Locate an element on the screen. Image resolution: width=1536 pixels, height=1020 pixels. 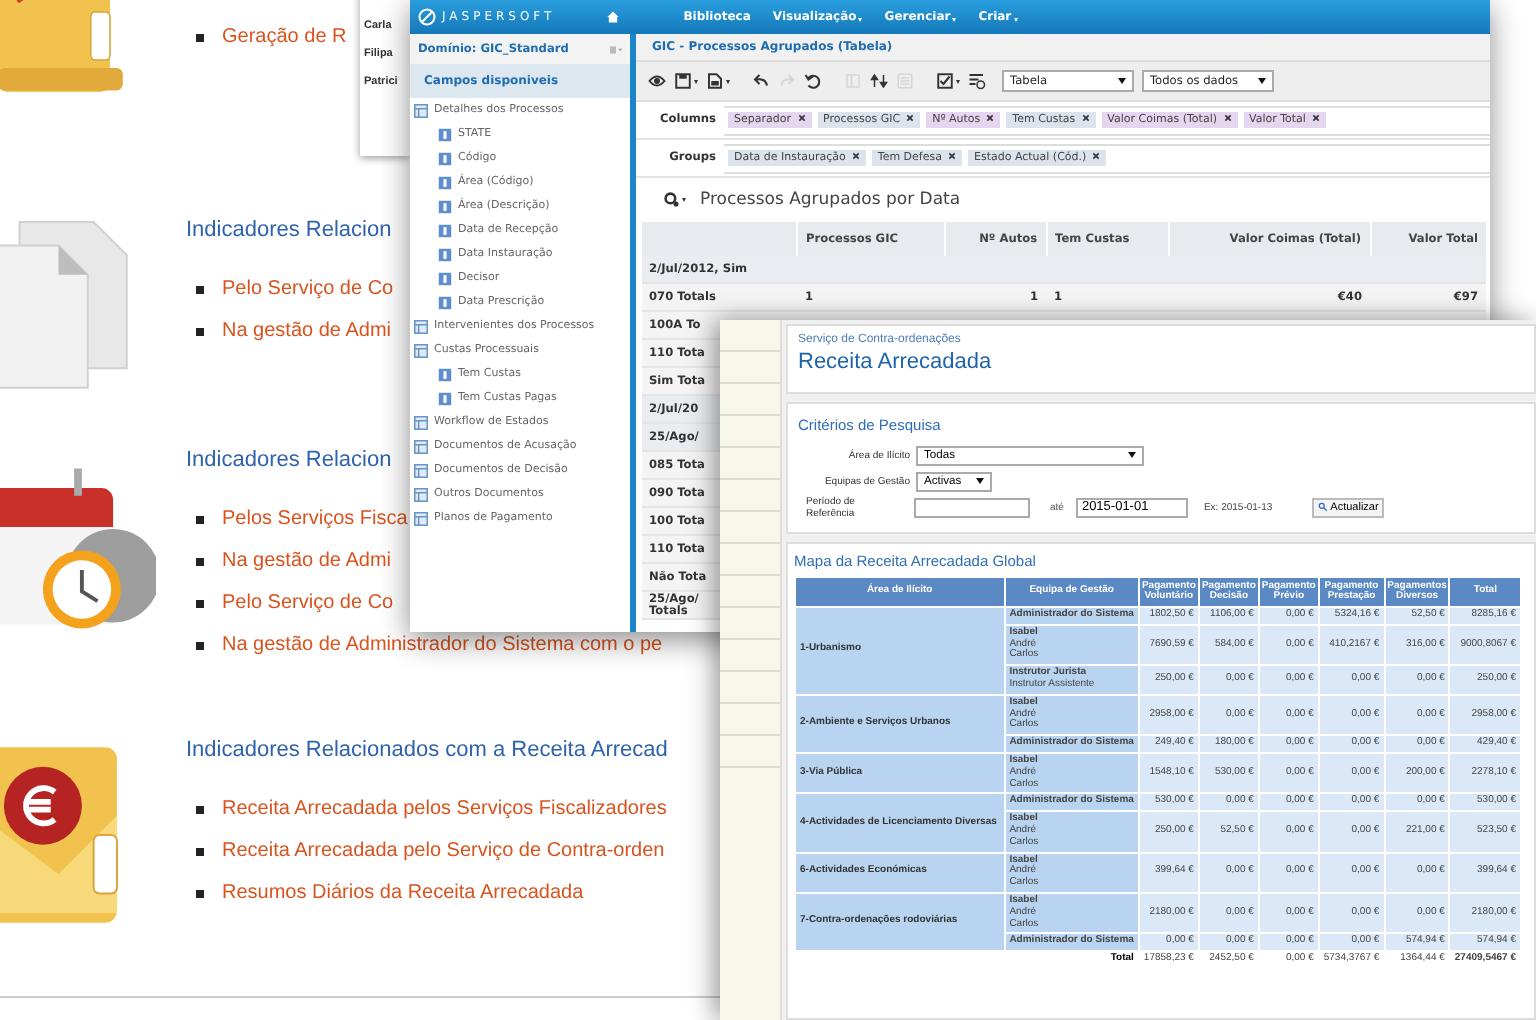
report-link: Receita Arrecadada pelo Serviço de Contra-orden is located at coordinates (443, 851).